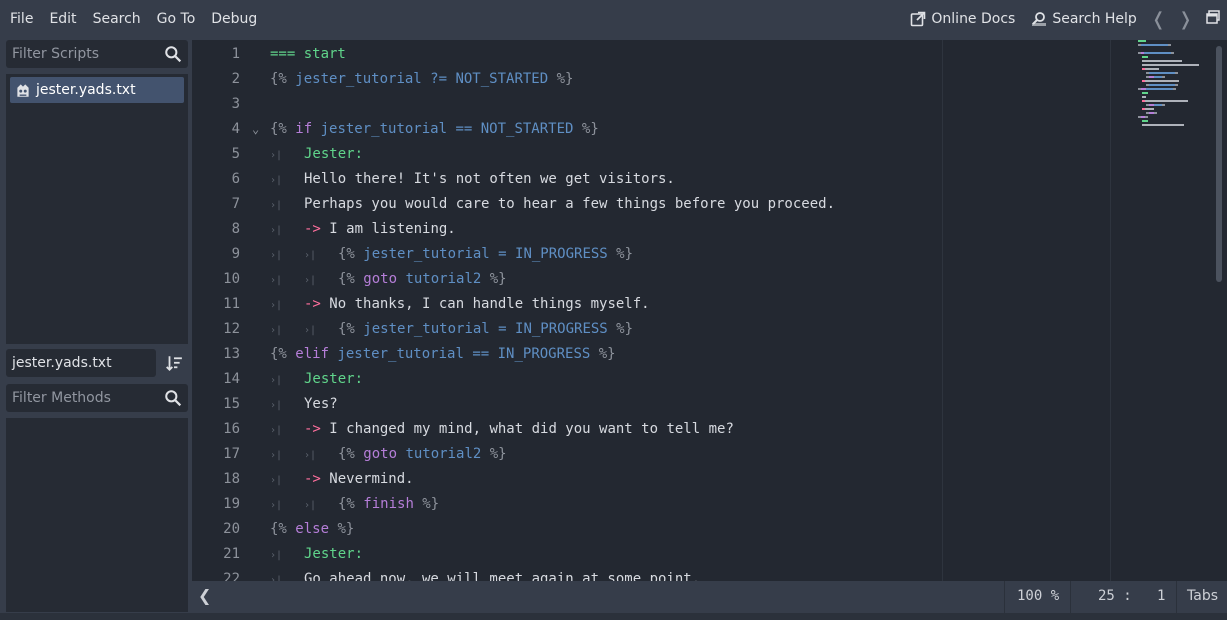 This screenshot has height=620, width=1227. What do you see at coordinates (117, 19) in the screenshot?
I see `menu-search: Search` at bounding box center [117, 19].